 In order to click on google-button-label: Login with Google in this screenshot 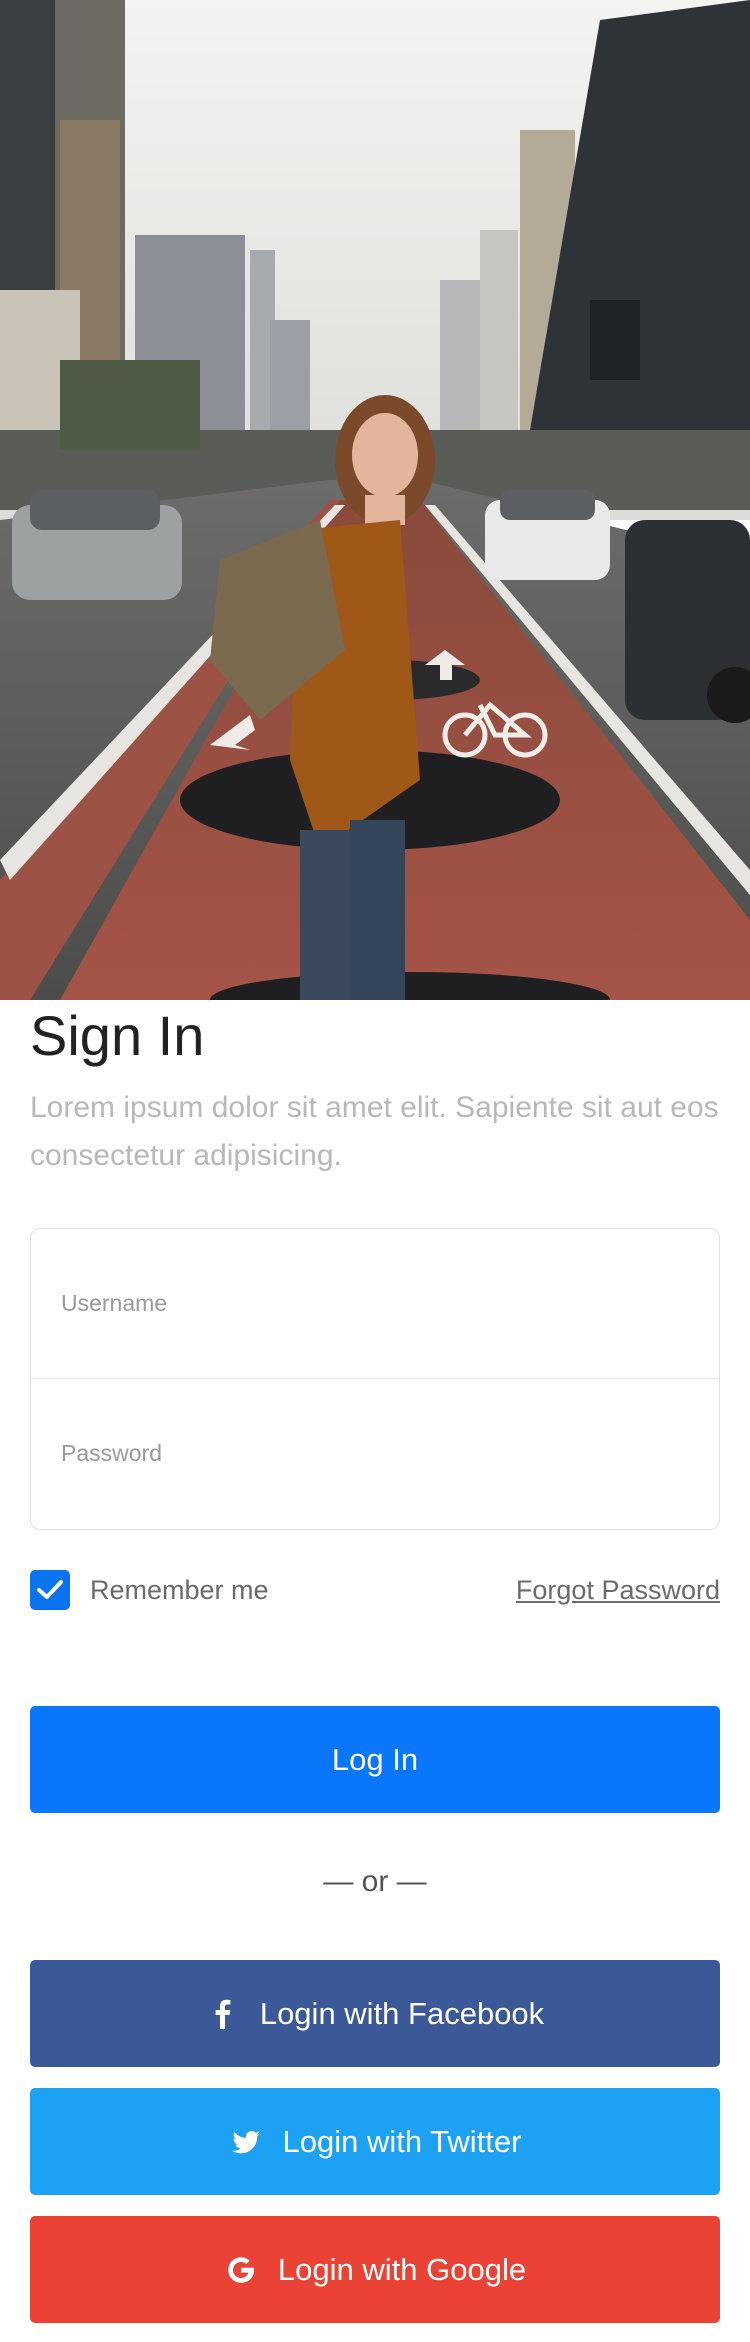, I will do `click(402, 2269)`.